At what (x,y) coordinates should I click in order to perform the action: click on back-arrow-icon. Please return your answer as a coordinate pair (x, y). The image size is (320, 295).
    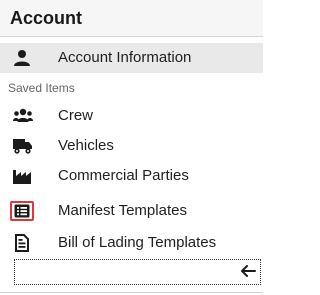
    Looking at the image, I should click on (248, 273).